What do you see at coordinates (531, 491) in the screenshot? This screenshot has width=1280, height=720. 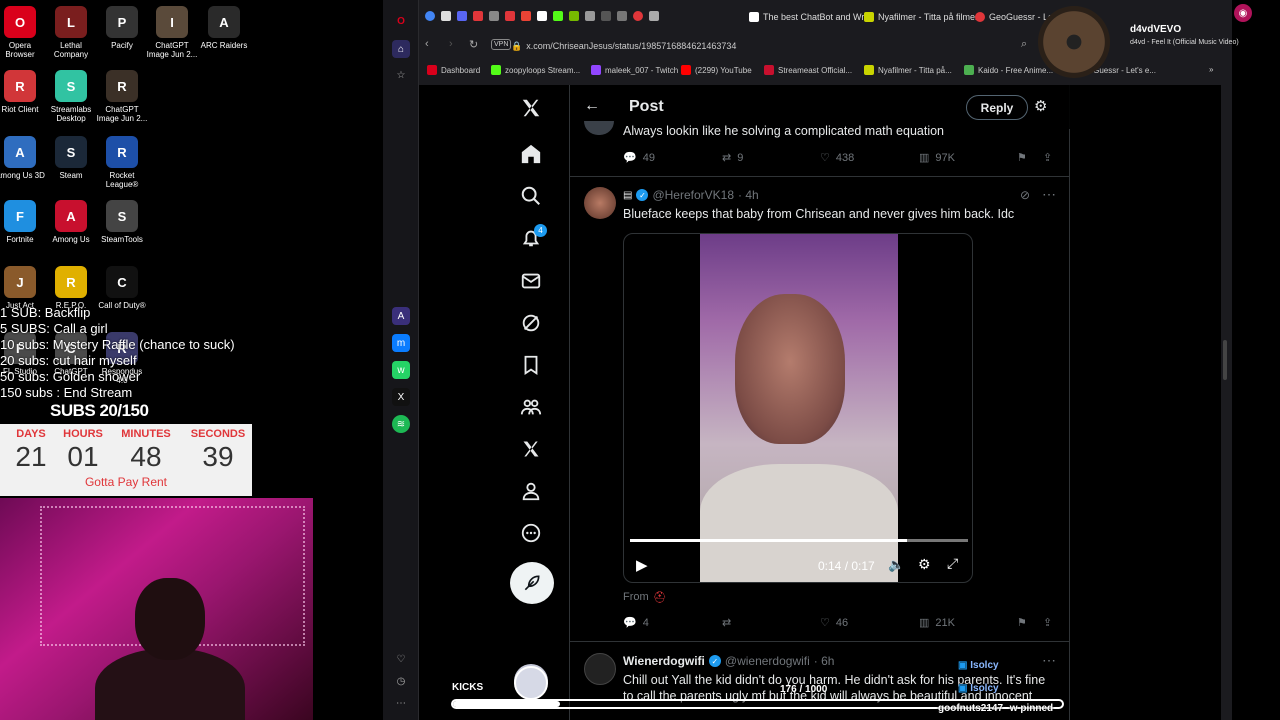 I see `profile-icon` at bounding box center [531, 491].